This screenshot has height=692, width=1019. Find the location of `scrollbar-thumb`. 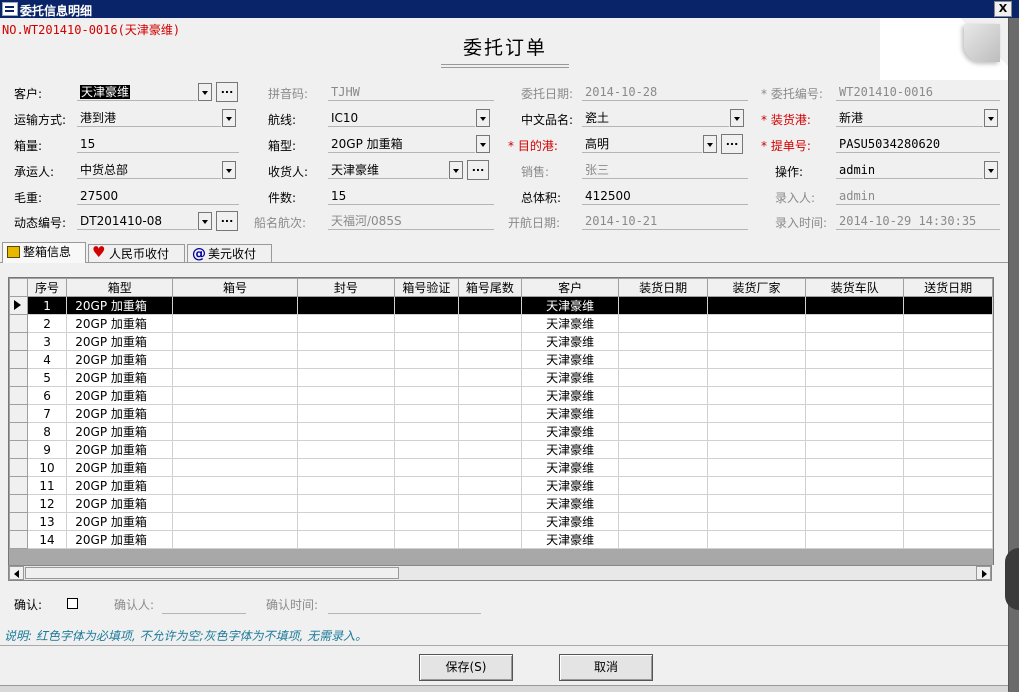

scrollbar-thumb is located at coordinates (212, 573).